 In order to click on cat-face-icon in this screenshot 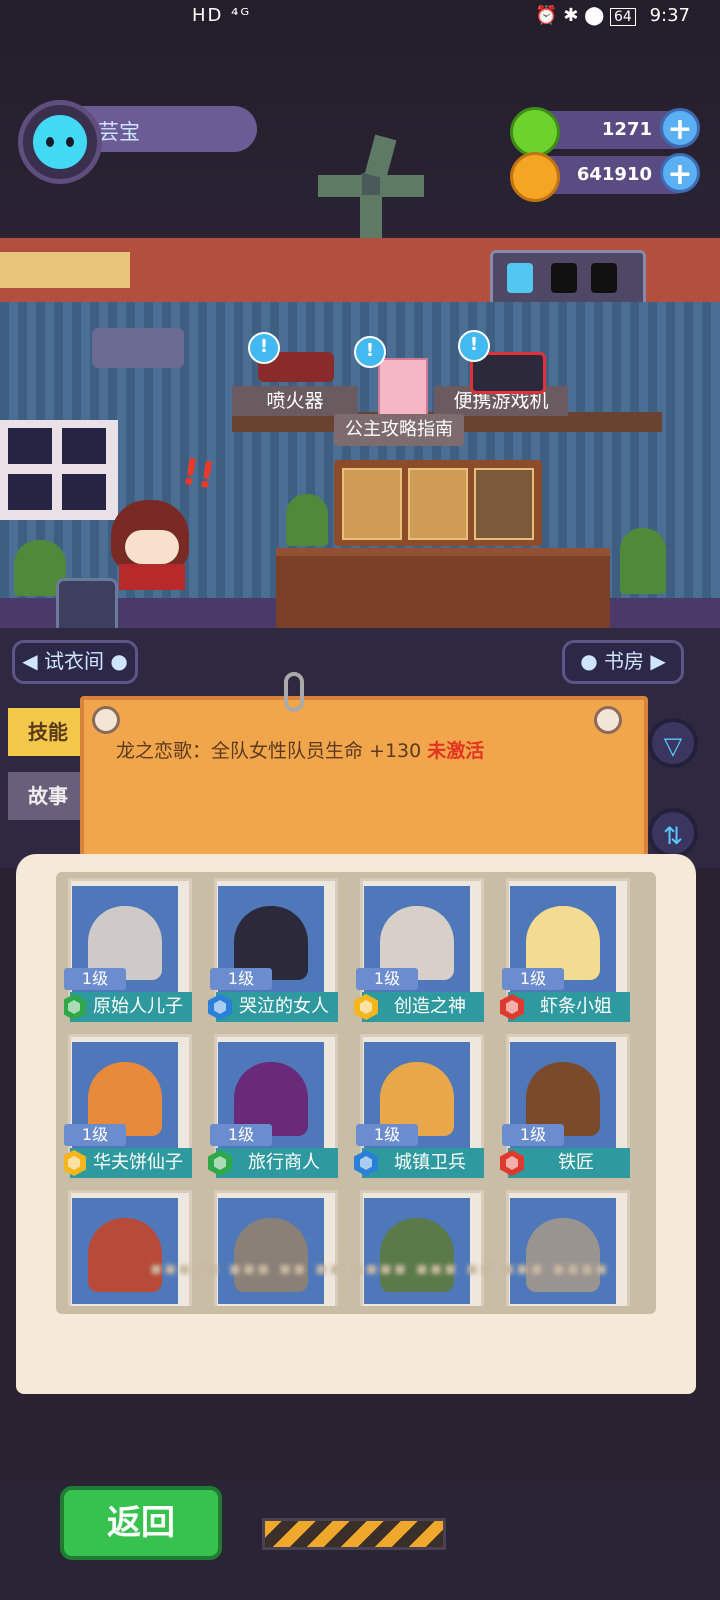, I will do `click(60, 142)`.